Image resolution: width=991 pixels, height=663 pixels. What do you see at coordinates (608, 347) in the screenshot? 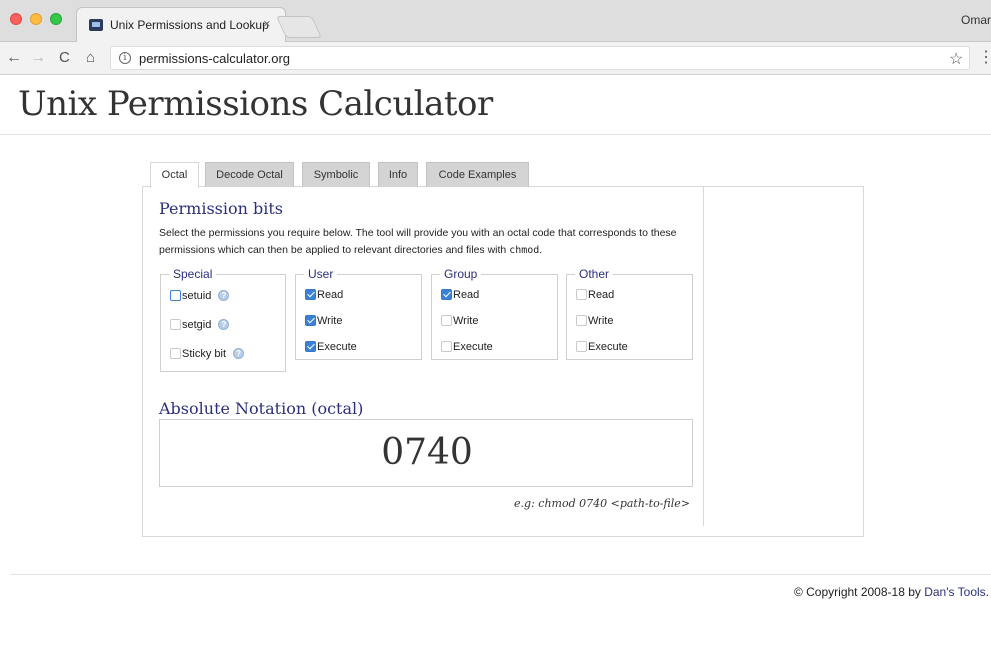
I see `other-execute-label: Execute` at bounding box center [608, 347].